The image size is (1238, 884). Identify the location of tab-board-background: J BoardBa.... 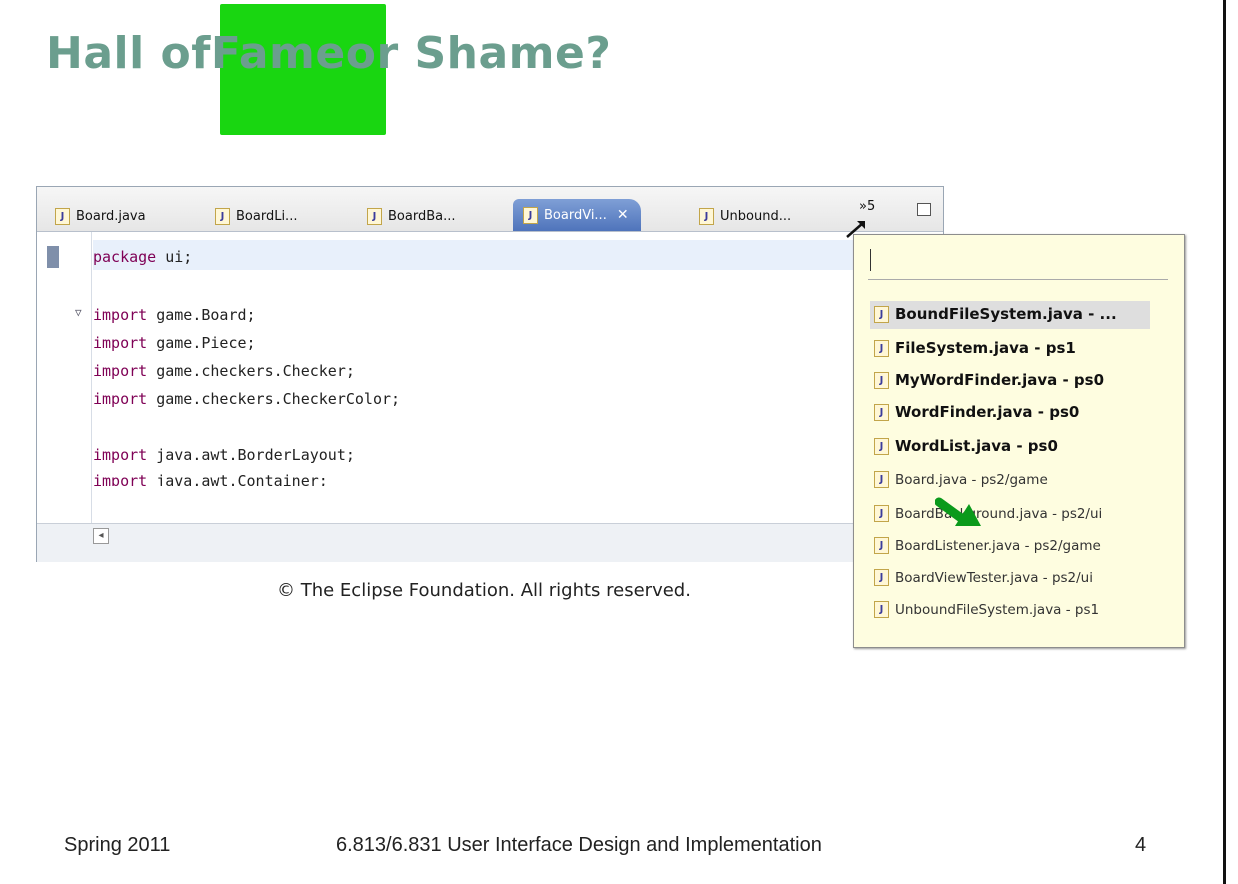
(411, 216).